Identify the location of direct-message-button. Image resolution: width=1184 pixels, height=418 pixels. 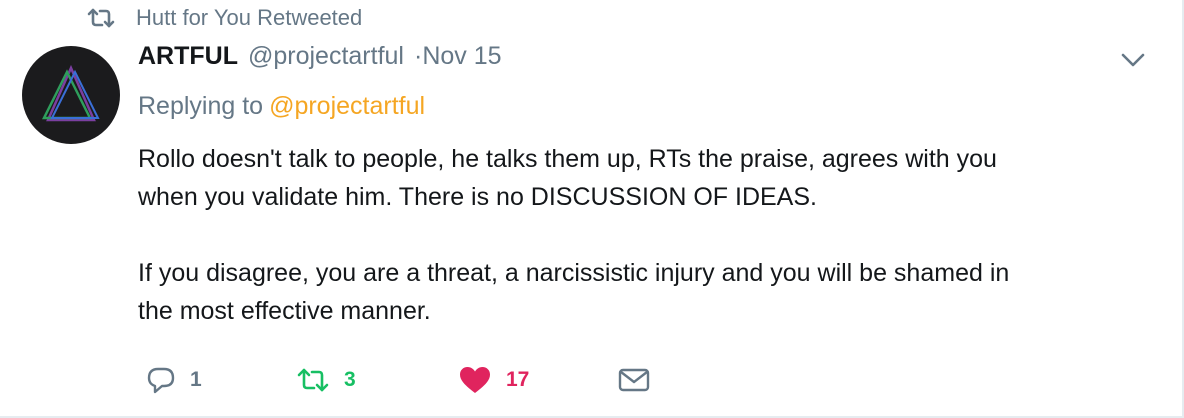
(634, 380).